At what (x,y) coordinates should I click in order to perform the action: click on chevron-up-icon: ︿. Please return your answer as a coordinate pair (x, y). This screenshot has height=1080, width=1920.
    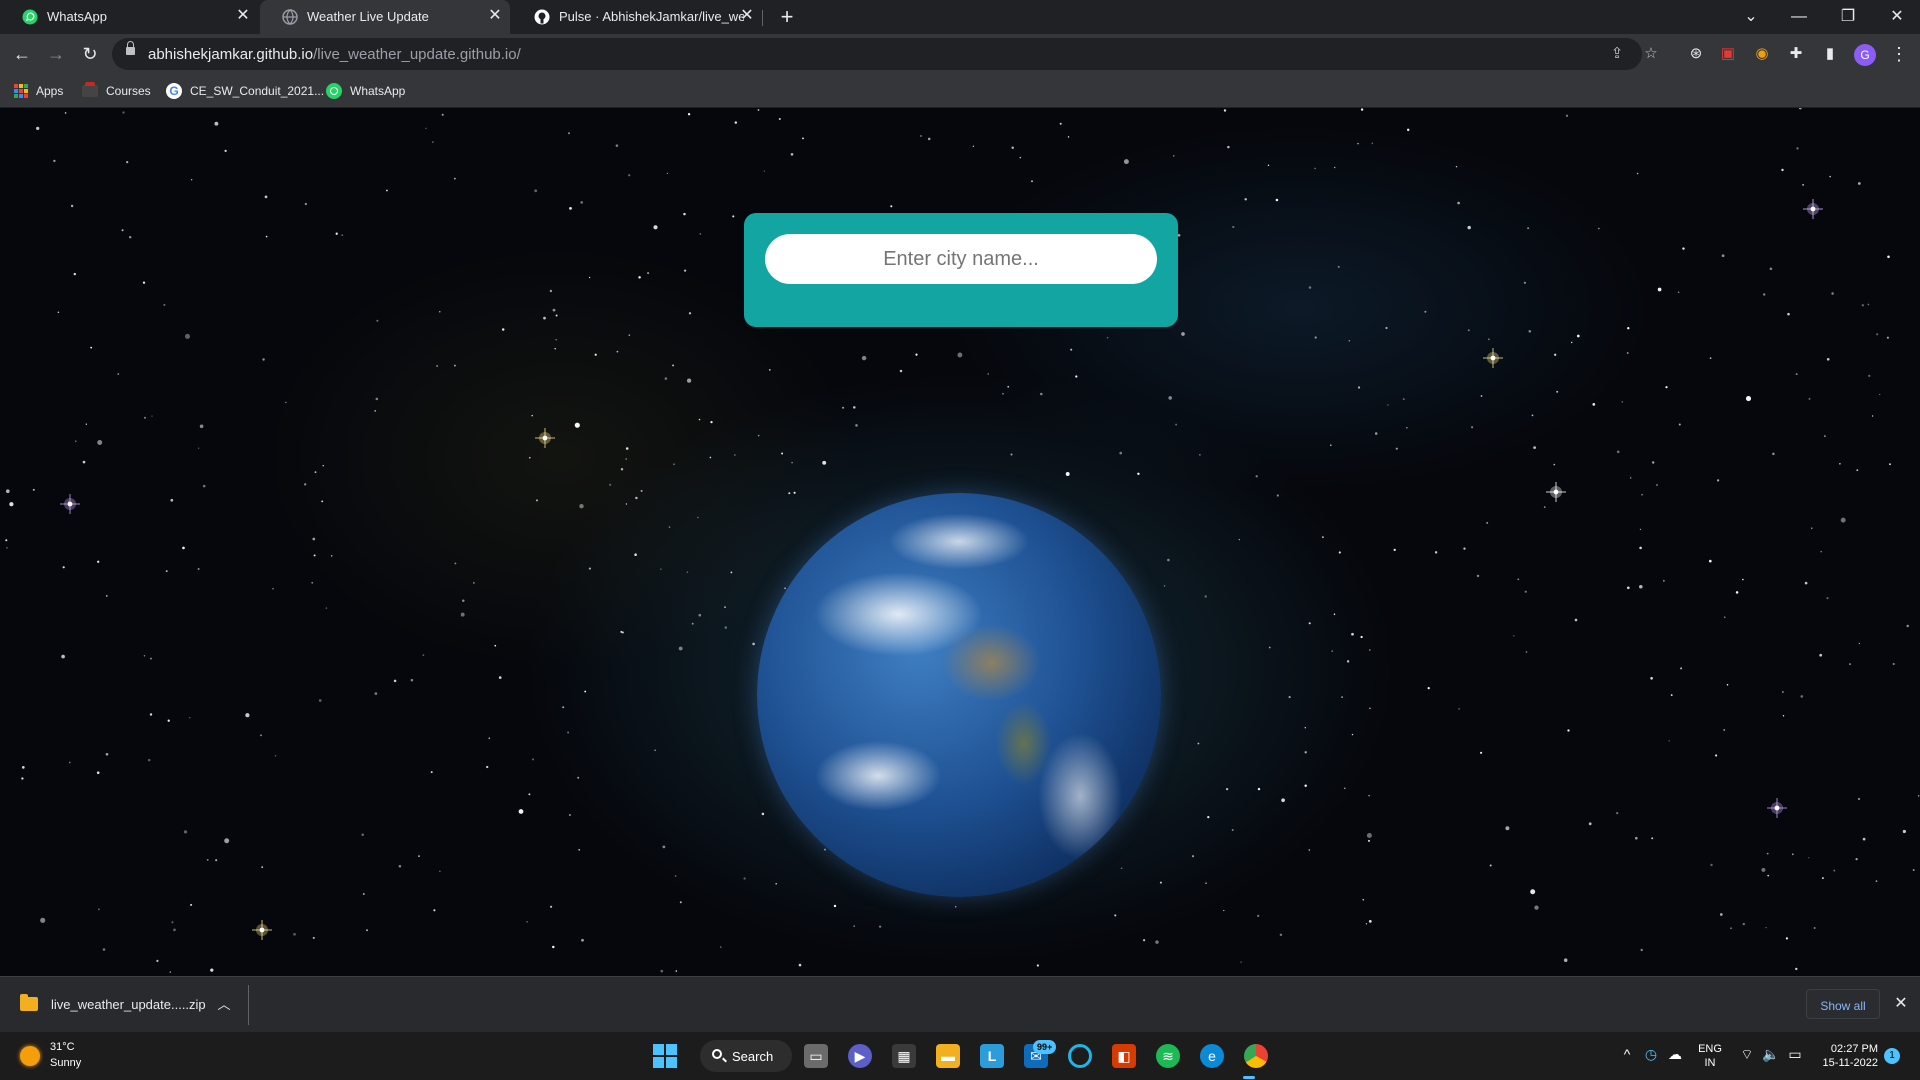
    Looking at the image, I should click on (224, 1003).